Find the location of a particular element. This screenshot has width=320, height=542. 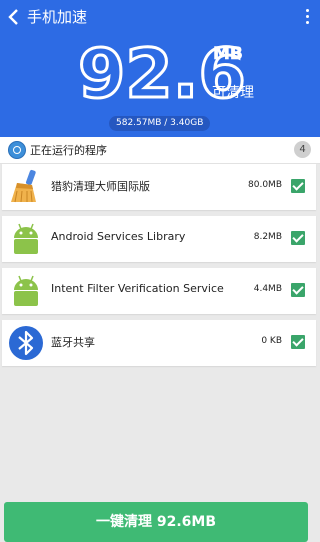

app-row-android-services: Android Services Library 8.2MB is located at coordinates (159, 239).